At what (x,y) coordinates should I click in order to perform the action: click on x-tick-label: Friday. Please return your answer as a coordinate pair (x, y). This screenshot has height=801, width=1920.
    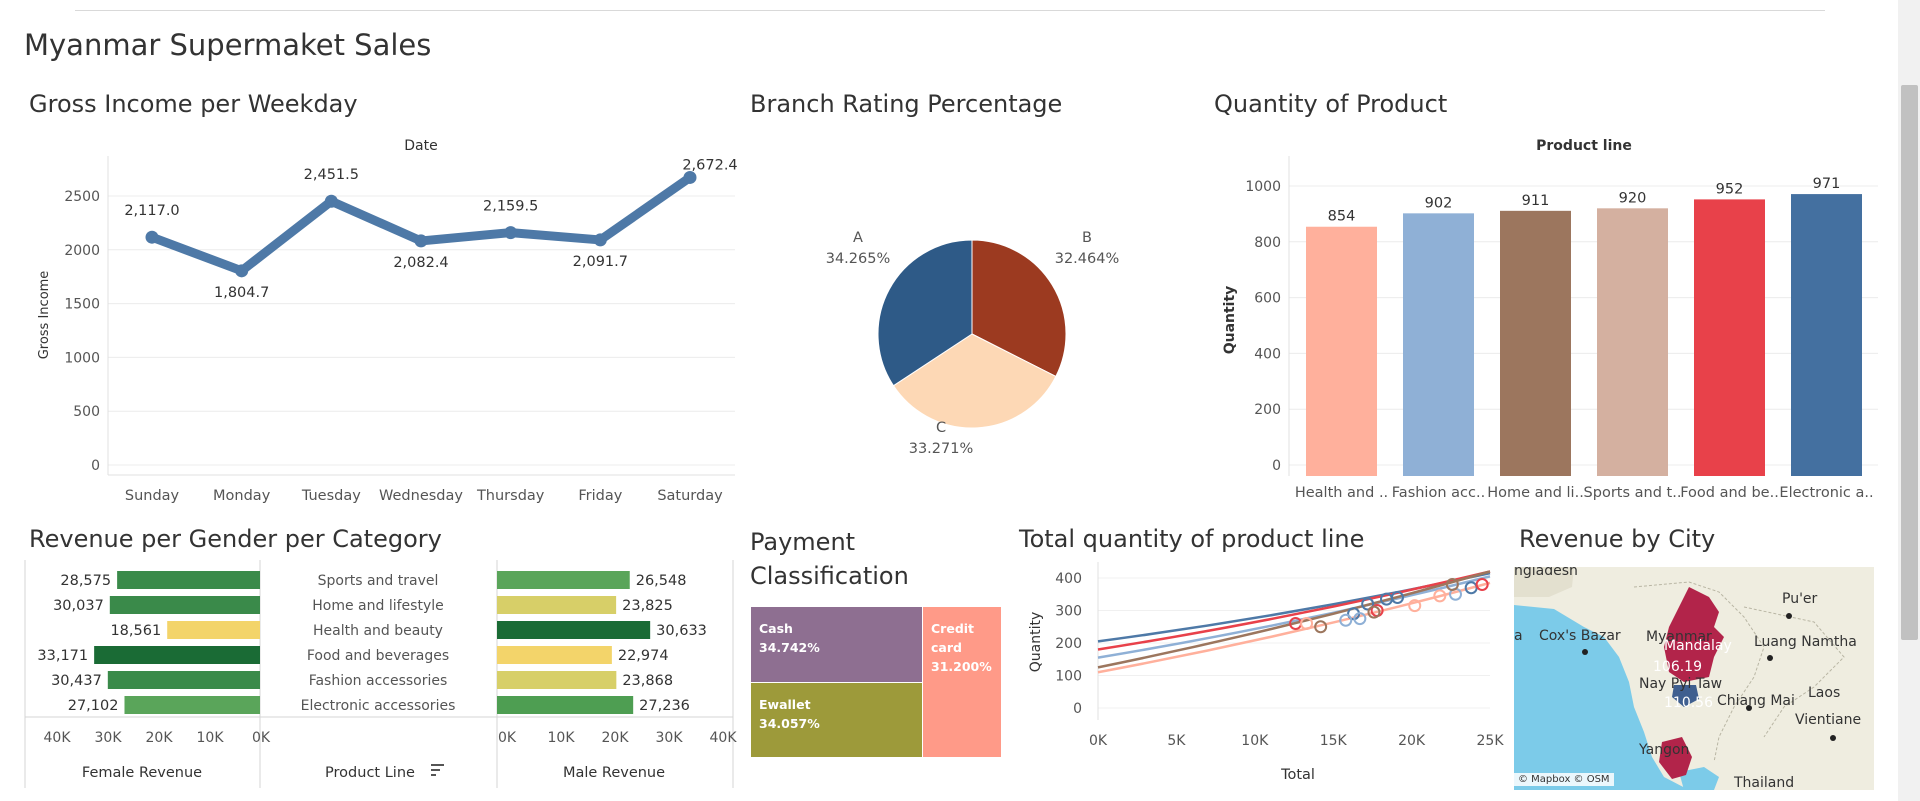
    Looking at the image, I should click on (600, 496).